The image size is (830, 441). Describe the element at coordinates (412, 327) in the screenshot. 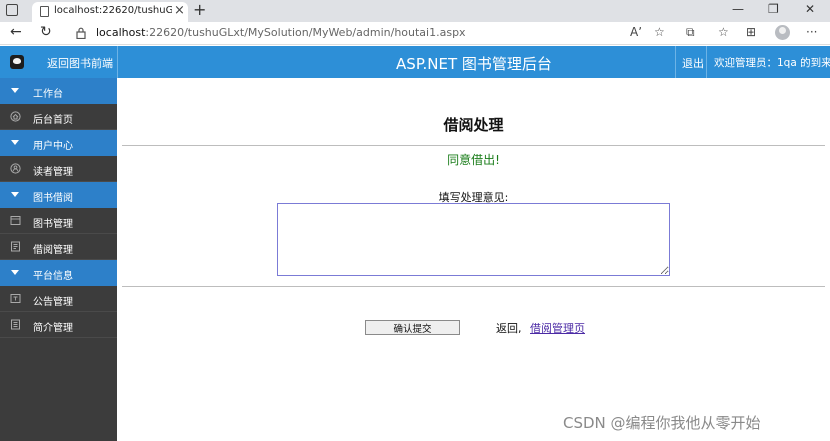

I see `confirm-submit-button: 确认提交` at that location.